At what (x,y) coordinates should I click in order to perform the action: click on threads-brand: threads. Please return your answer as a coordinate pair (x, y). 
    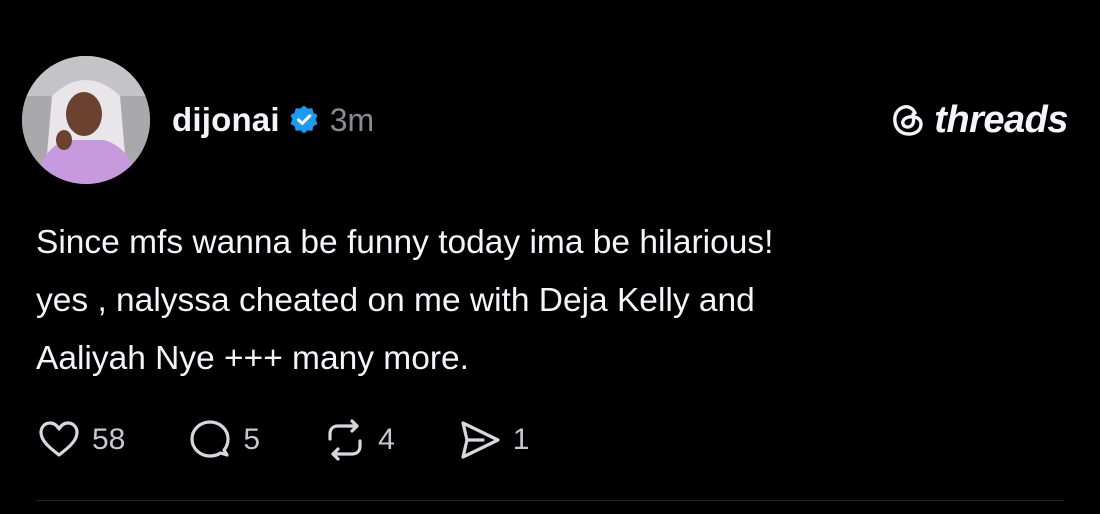
    Looking at the image, I should click on (978, 120).